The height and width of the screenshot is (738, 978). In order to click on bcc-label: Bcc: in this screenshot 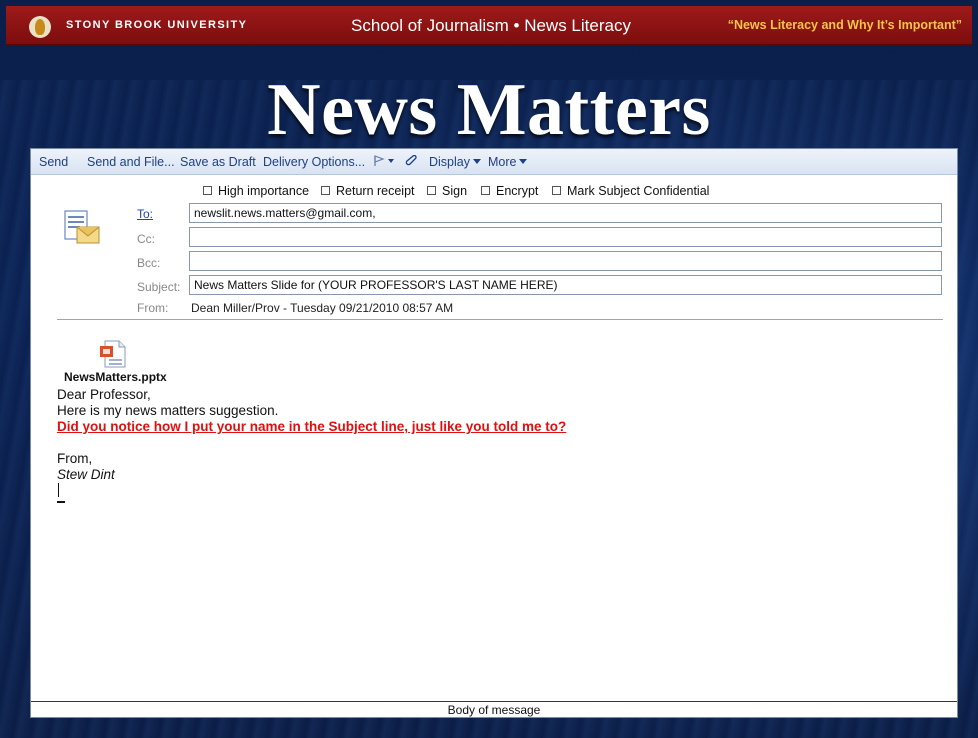, I will do `click(149, 263)`.